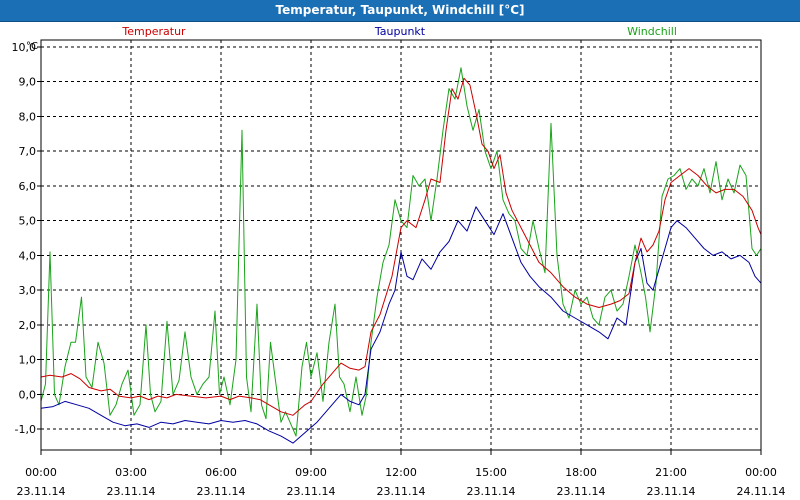 The width and height of the screenshot is (800, 500). What do you see at coordinates (652, 31) in the screenshot?
I see `legend-item-windchill: Windchill` at bounding box center [652, 31].